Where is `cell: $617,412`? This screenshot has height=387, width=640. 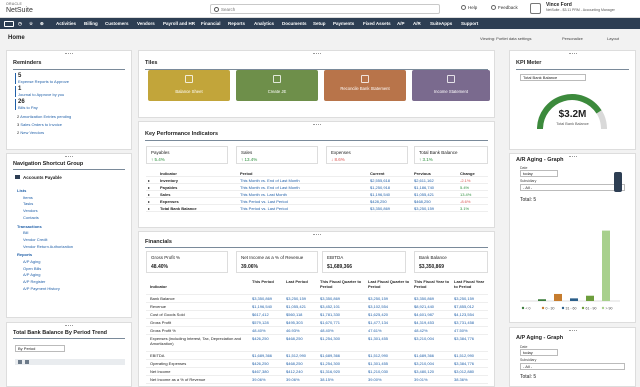
cell: $617,412 is located at coordinates (260, 314).